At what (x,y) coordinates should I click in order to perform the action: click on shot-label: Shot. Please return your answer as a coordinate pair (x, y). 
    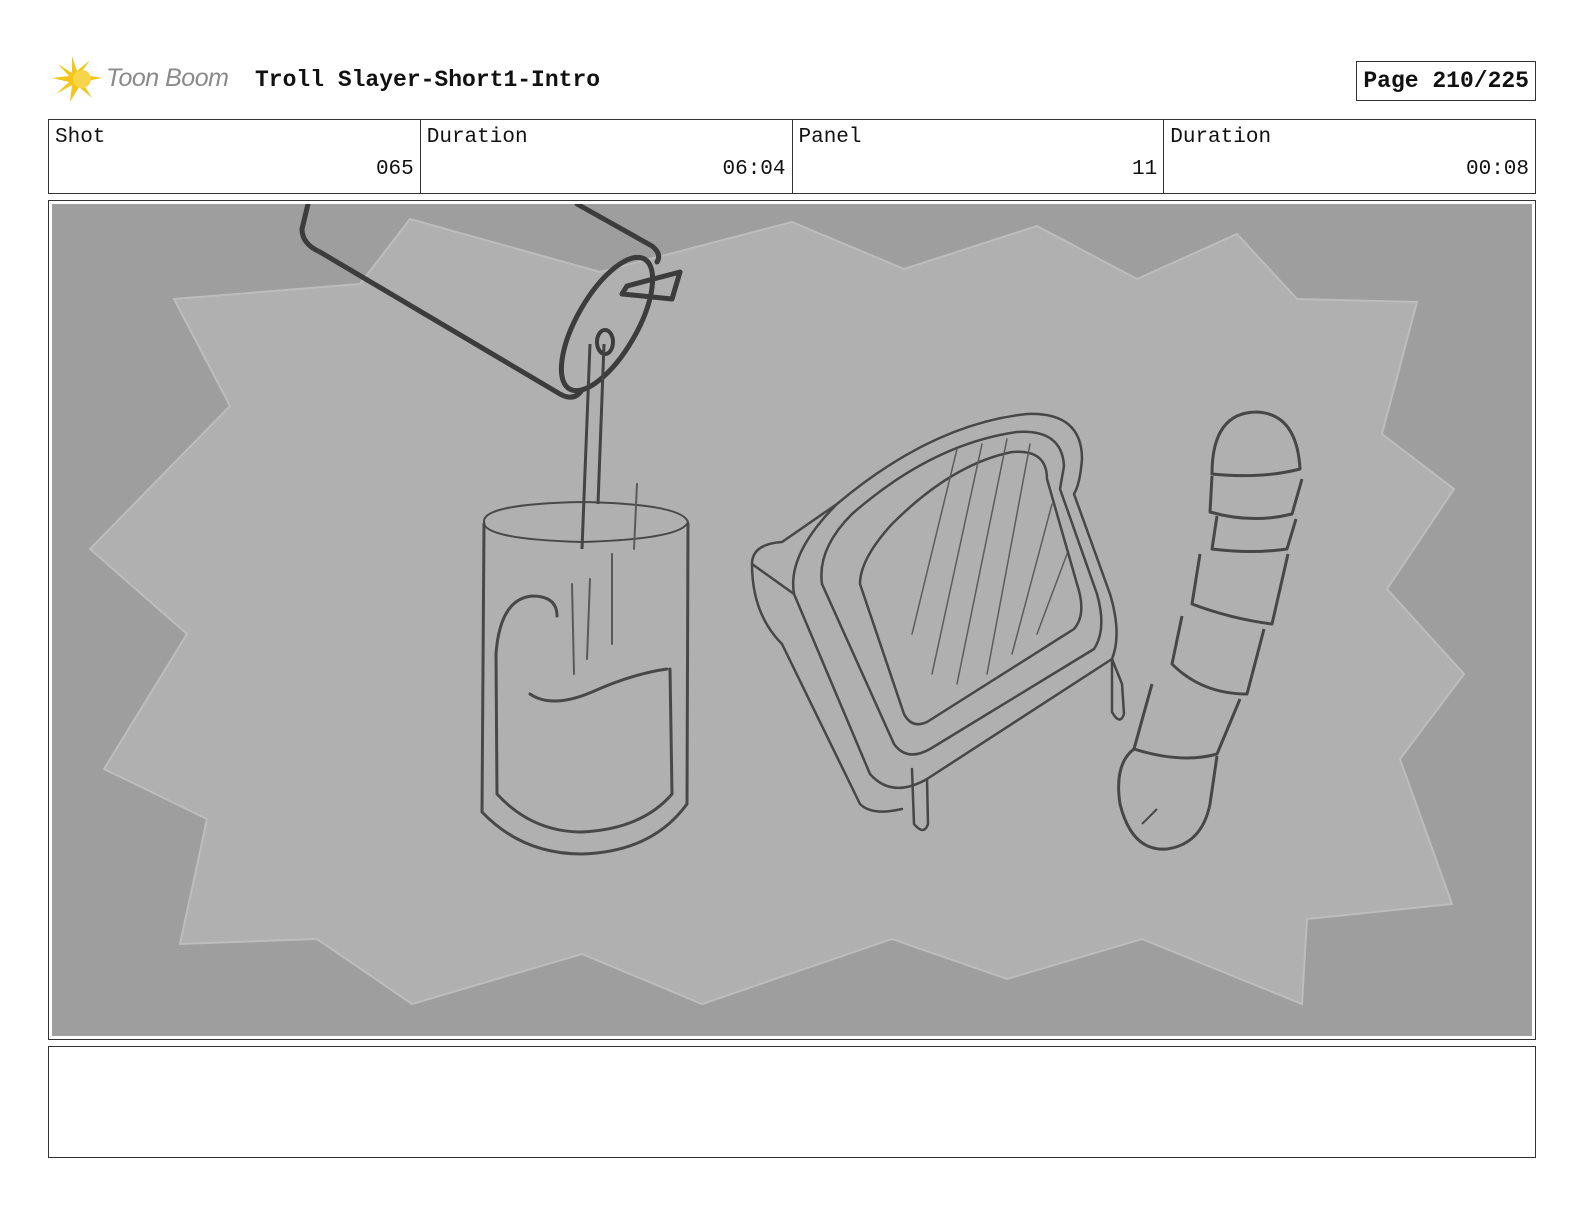
    Looking at the image, I should click on (80, 137).